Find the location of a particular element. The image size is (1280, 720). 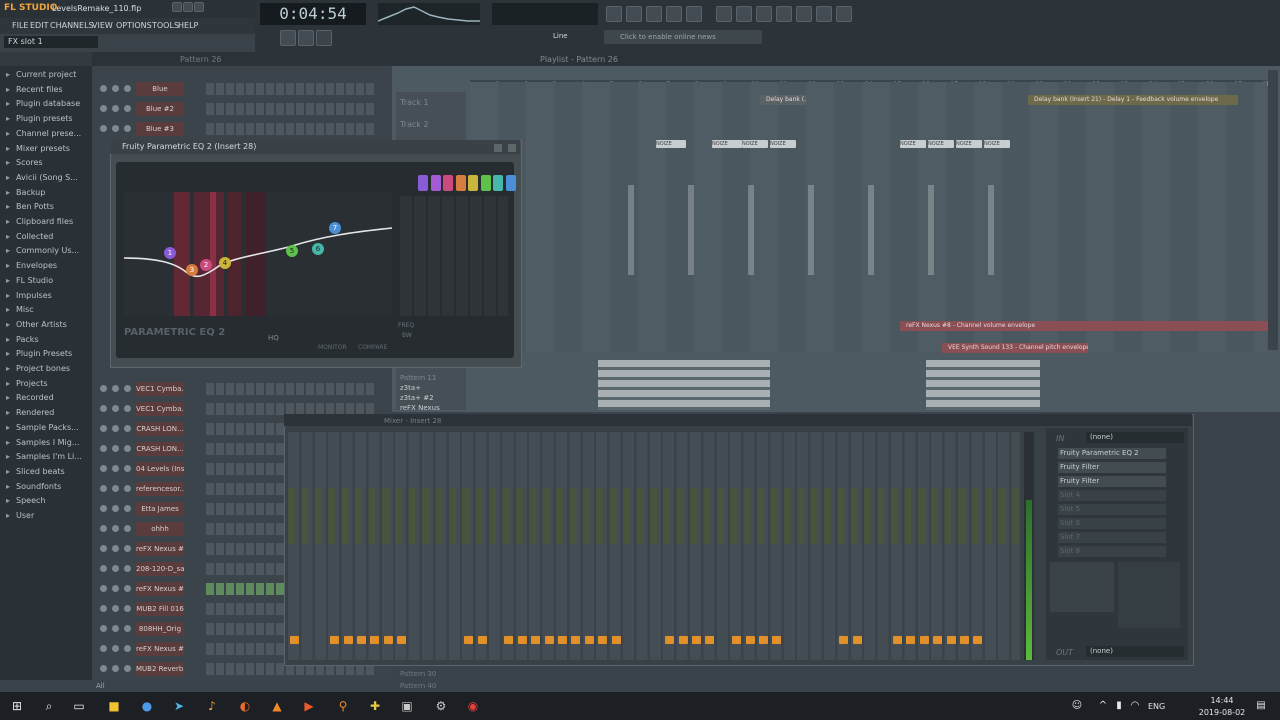

eq-band-sliders is located at coordinates (454, 256).